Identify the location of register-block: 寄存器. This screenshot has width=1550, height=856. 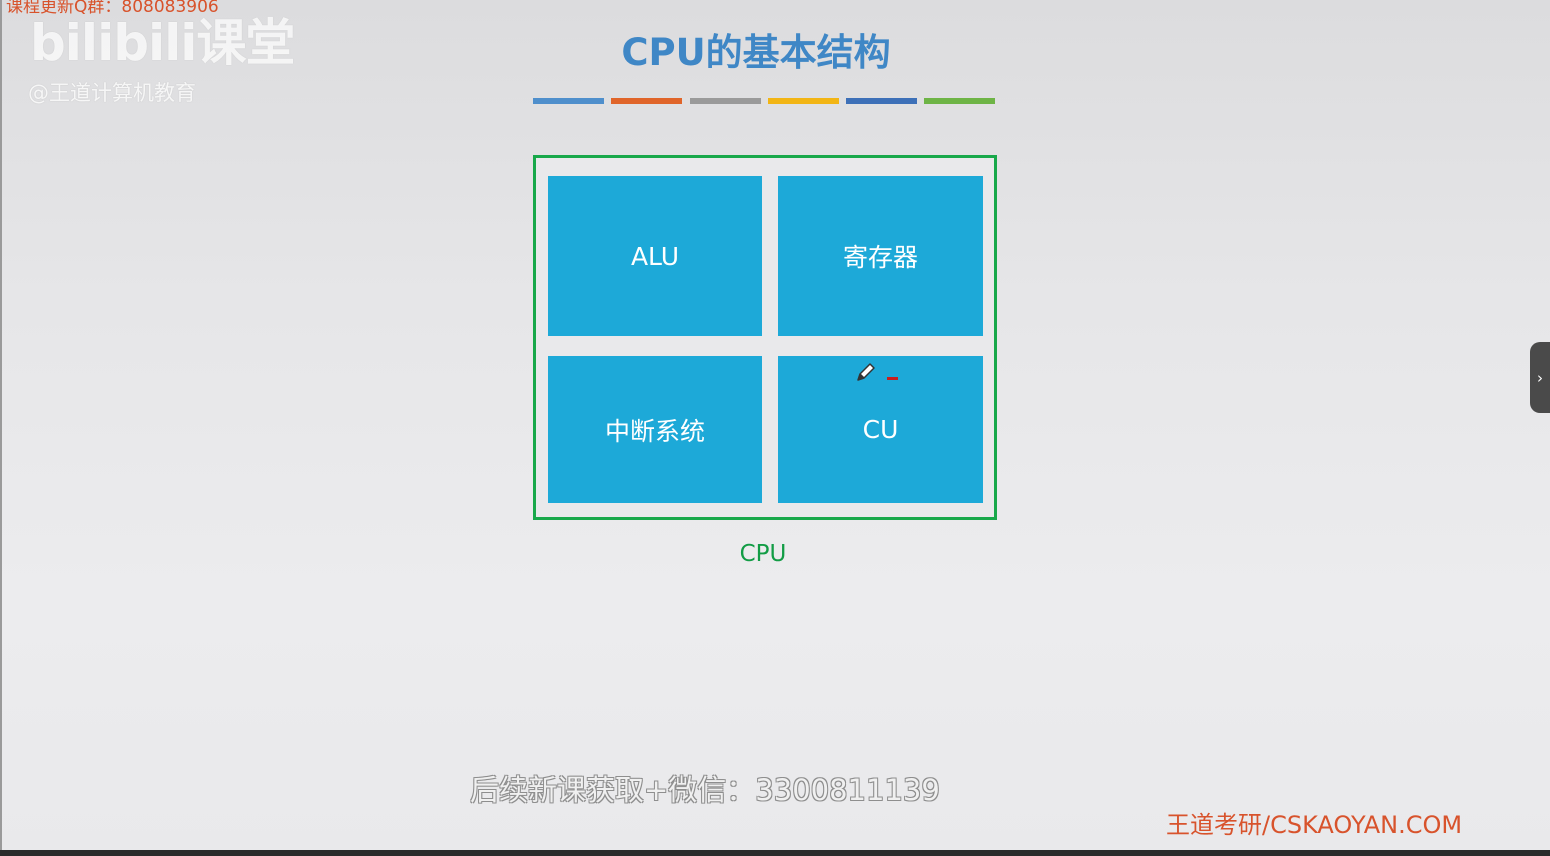
(880, 256).